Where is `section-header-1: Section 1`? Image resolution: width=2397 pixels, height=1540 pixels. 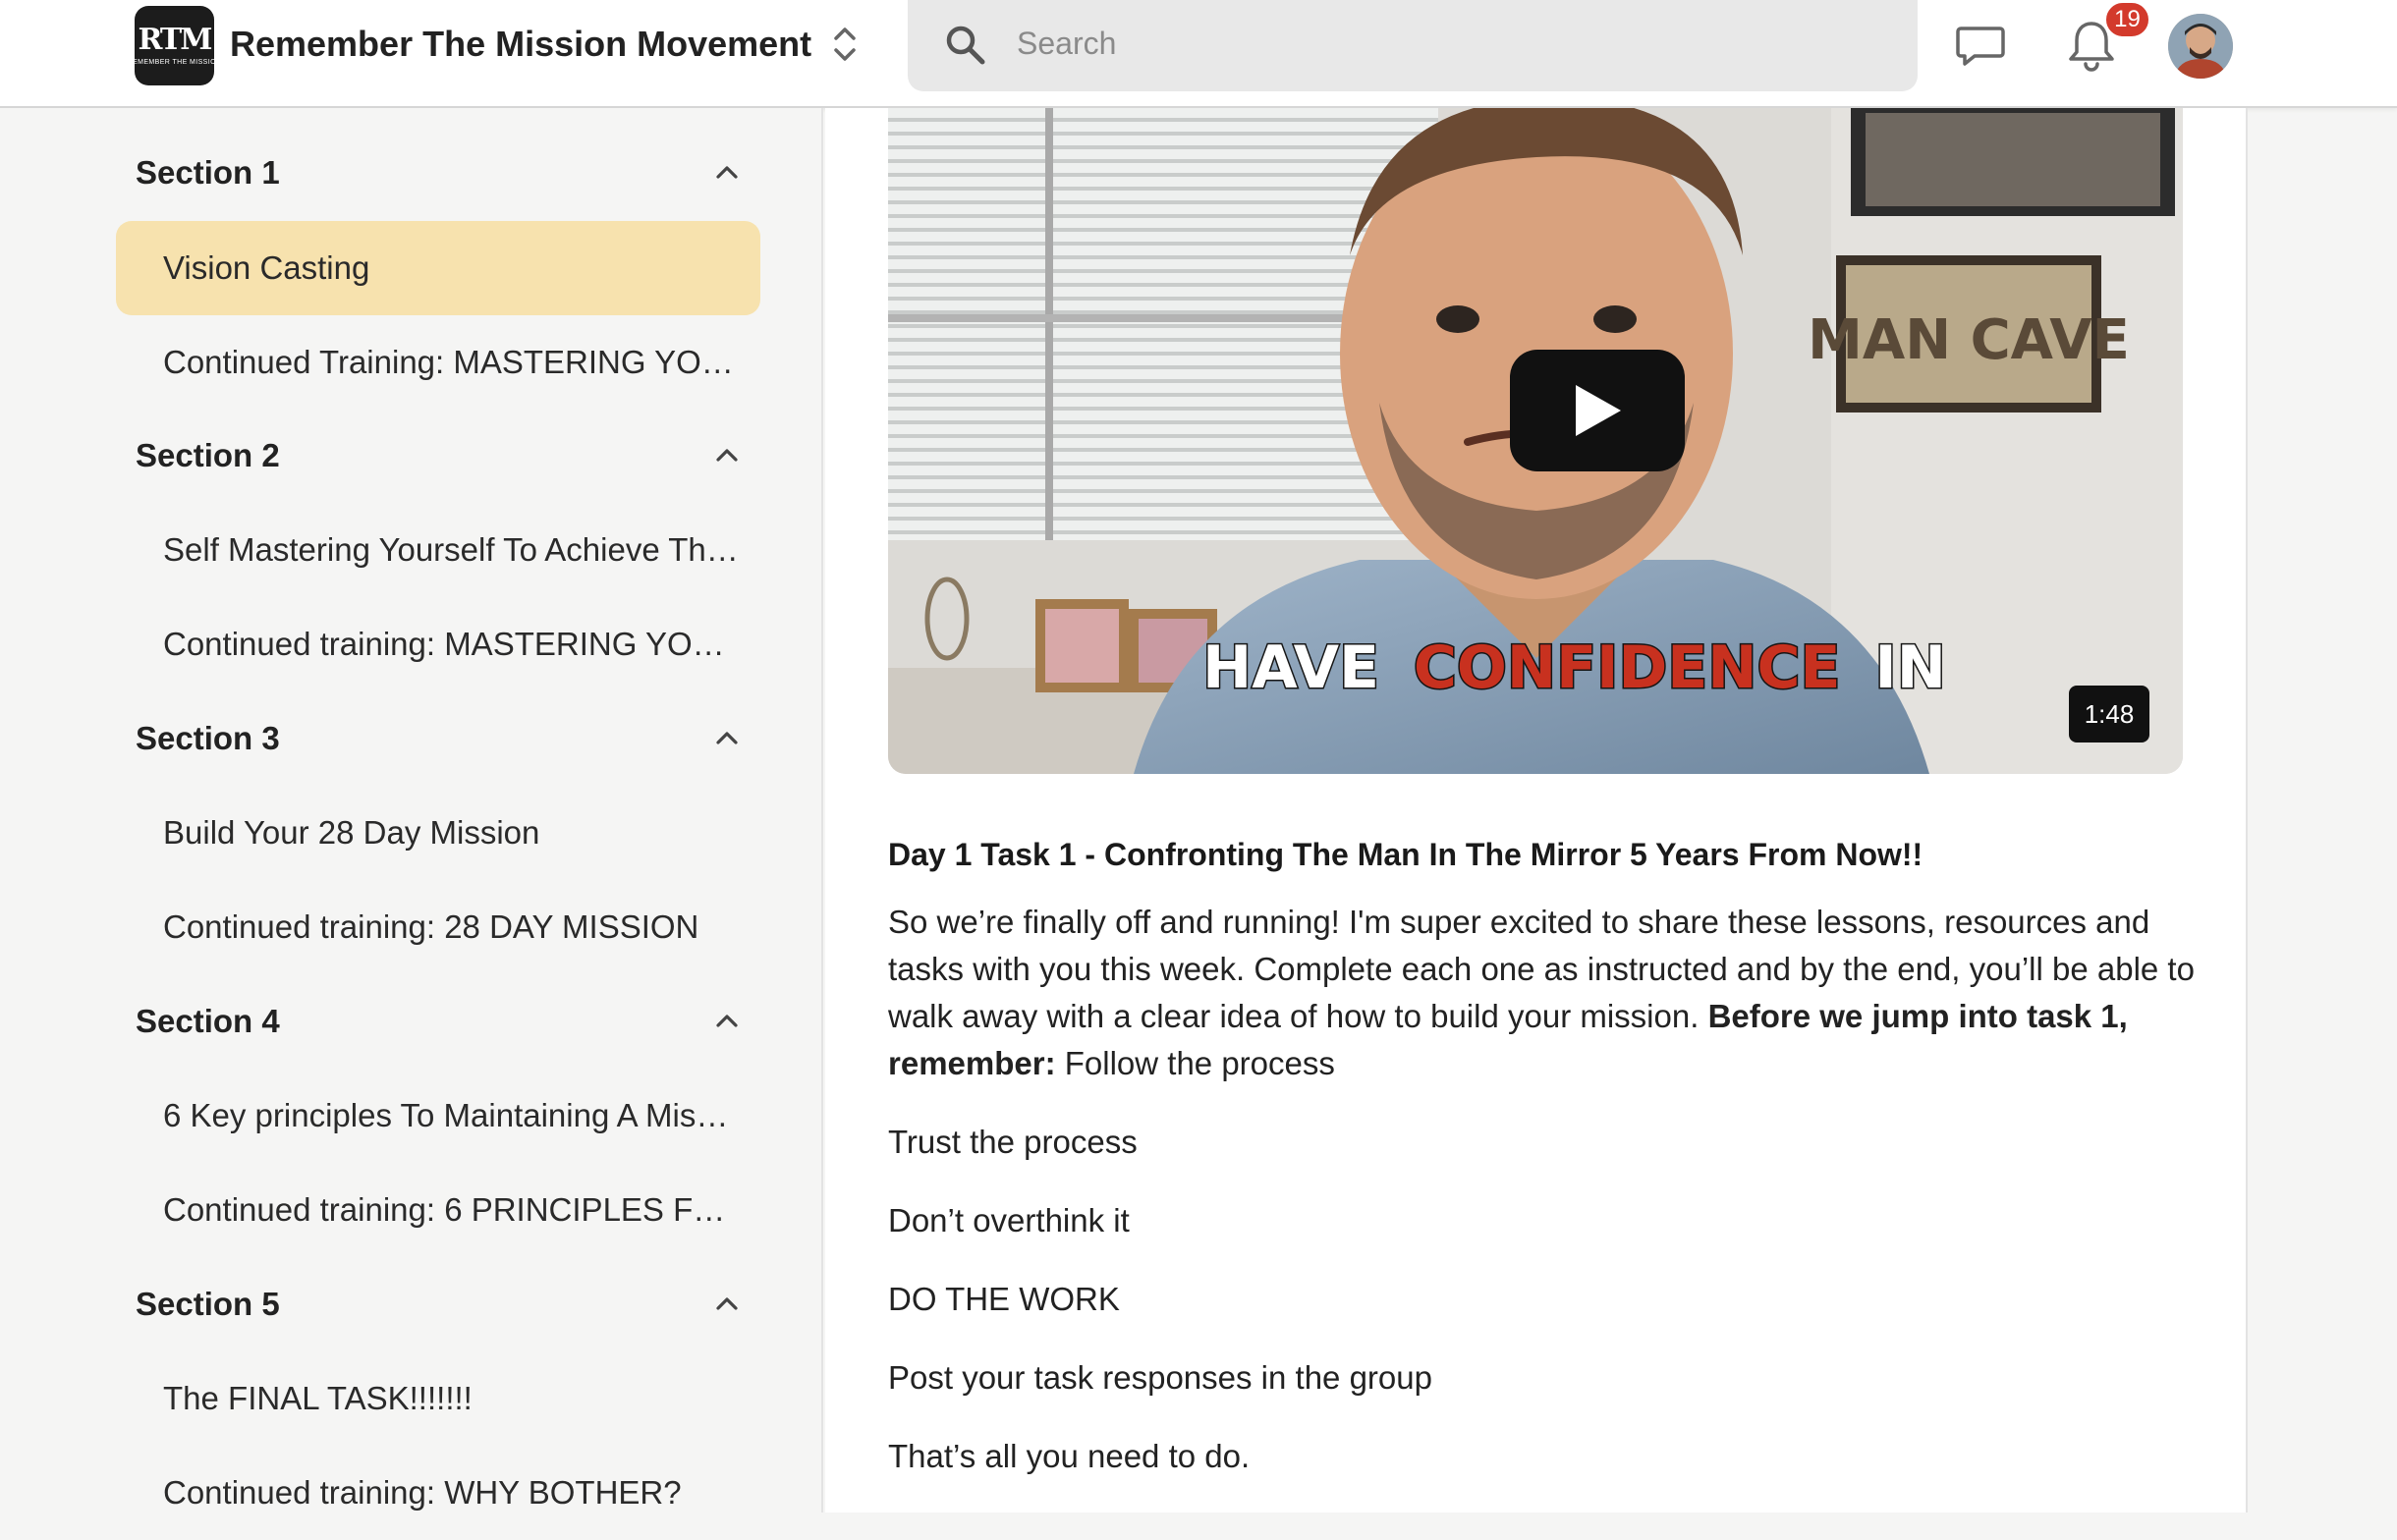 section-header-1: Section 1 is located at coordinates (440, 172).